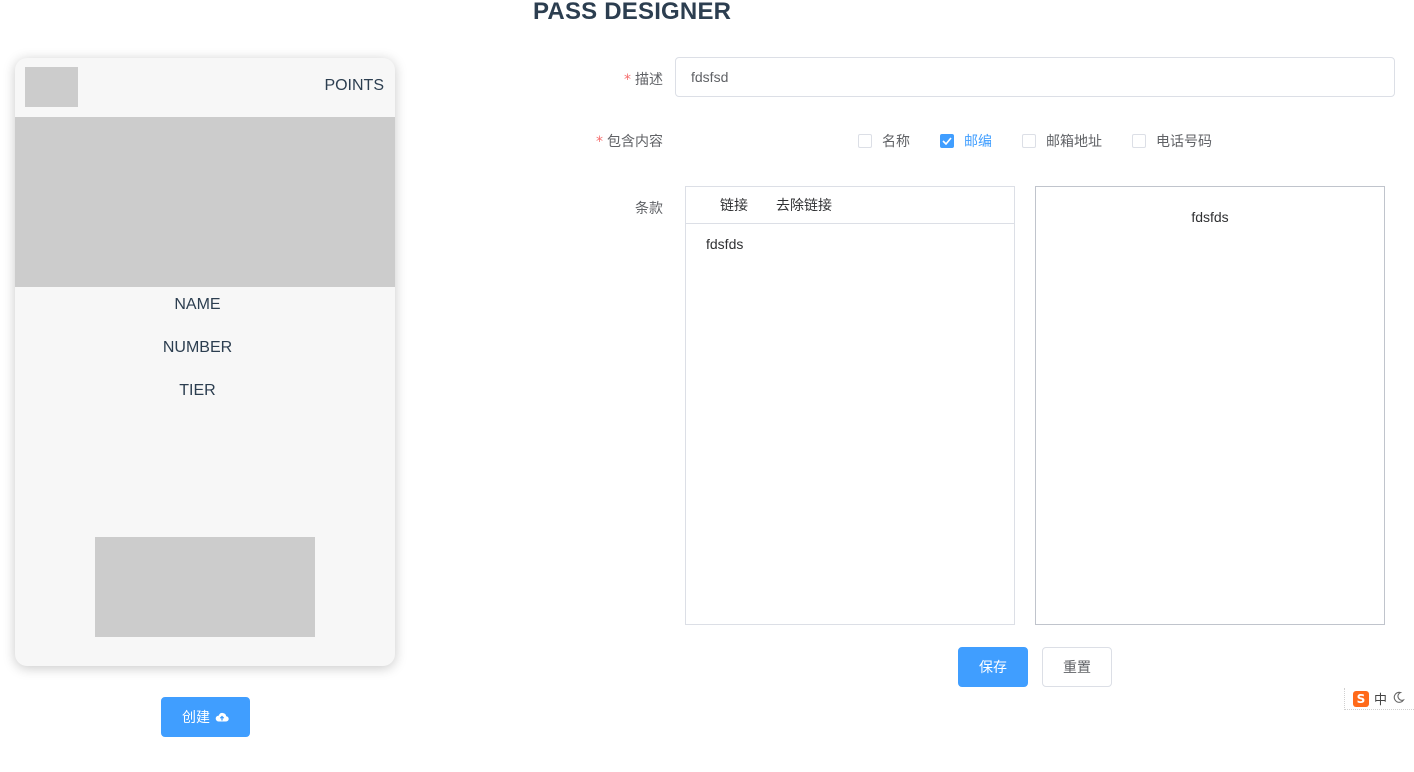 The height and width of the screenshot is (772, 1414). Describe the element at coordinates (1035, 77) in the screenshot. I see `description-input` at that location.